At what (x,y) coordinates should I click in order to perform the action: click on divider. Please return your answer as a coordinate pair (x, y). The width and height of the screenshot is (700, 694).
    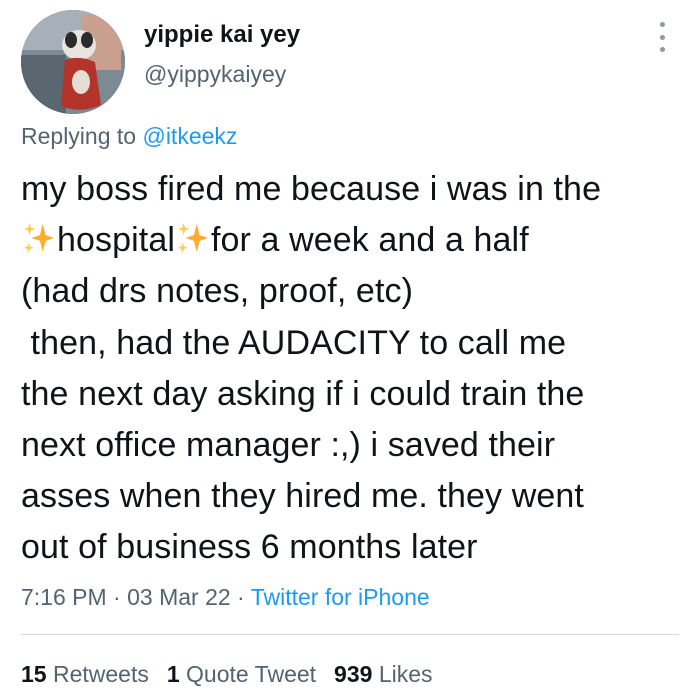
    Looking at the image, I should click on (350, 634).